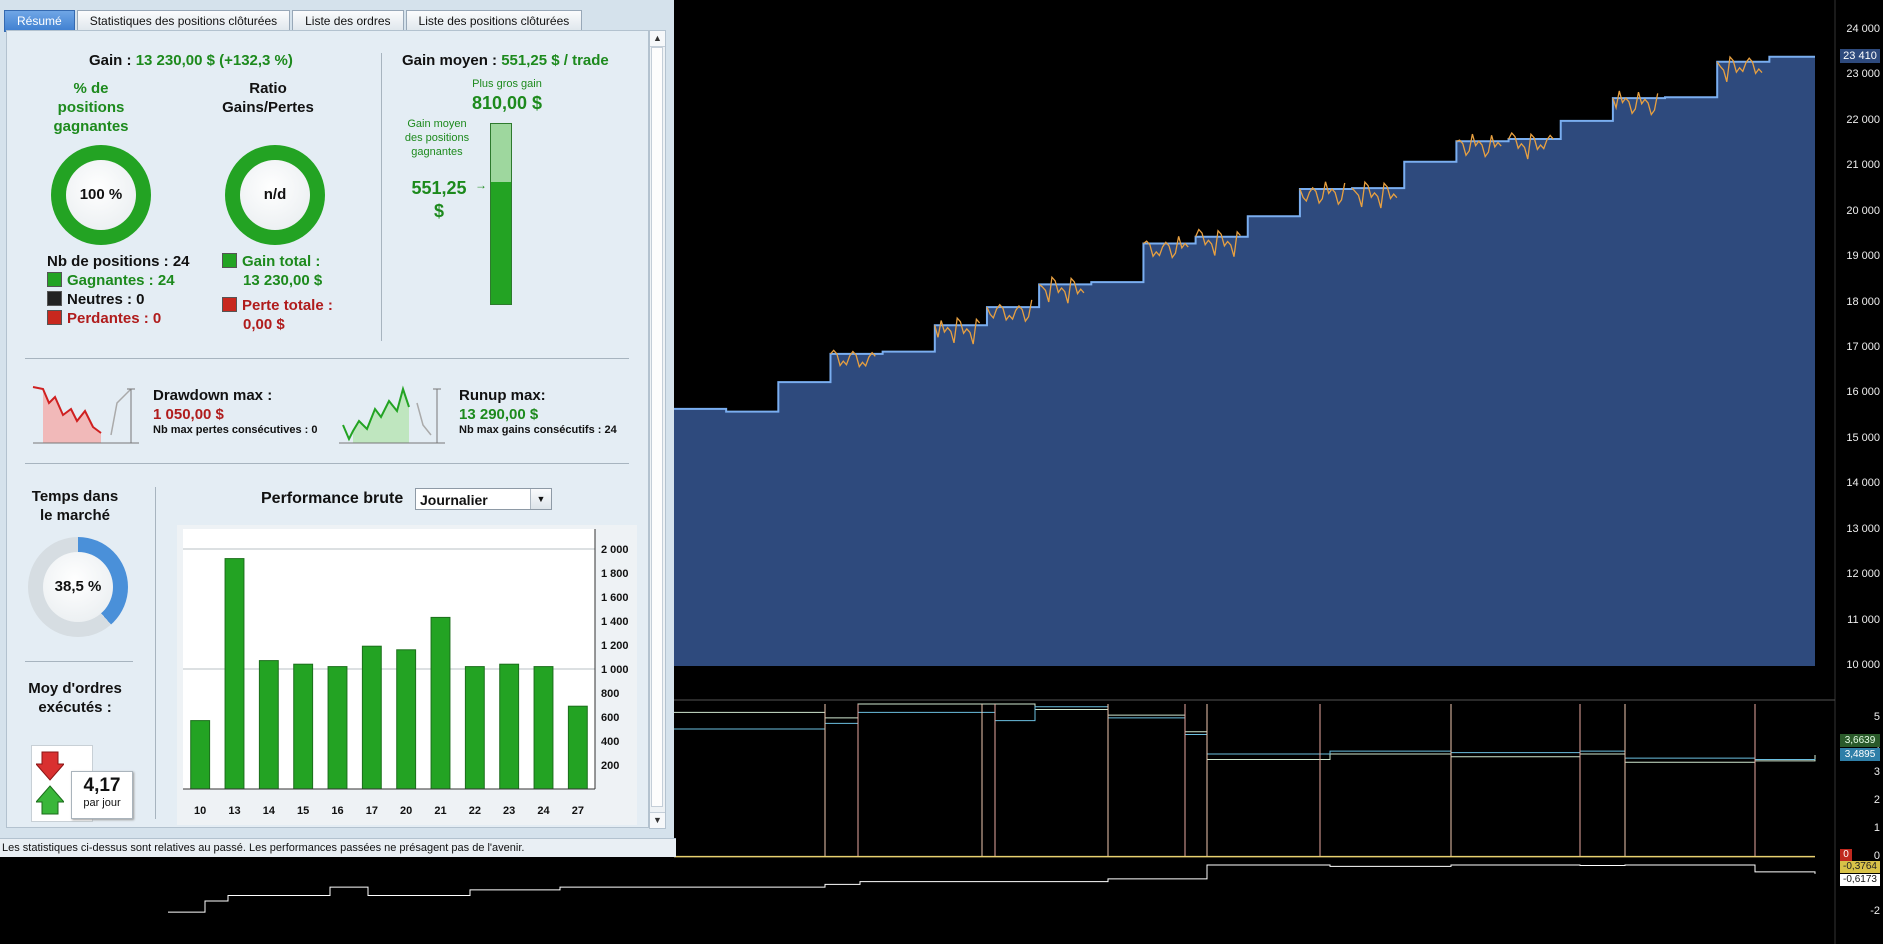  I want to click on price-tick-5: 15 000, so click(1863, 437).